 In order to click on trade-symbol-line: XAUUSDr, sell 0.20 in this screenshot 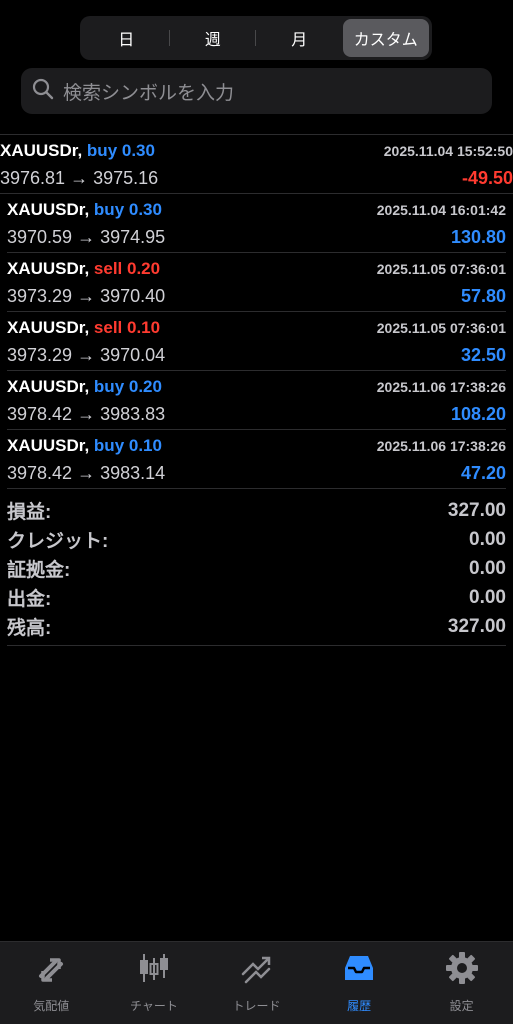, I will do `click(83, 269)`.